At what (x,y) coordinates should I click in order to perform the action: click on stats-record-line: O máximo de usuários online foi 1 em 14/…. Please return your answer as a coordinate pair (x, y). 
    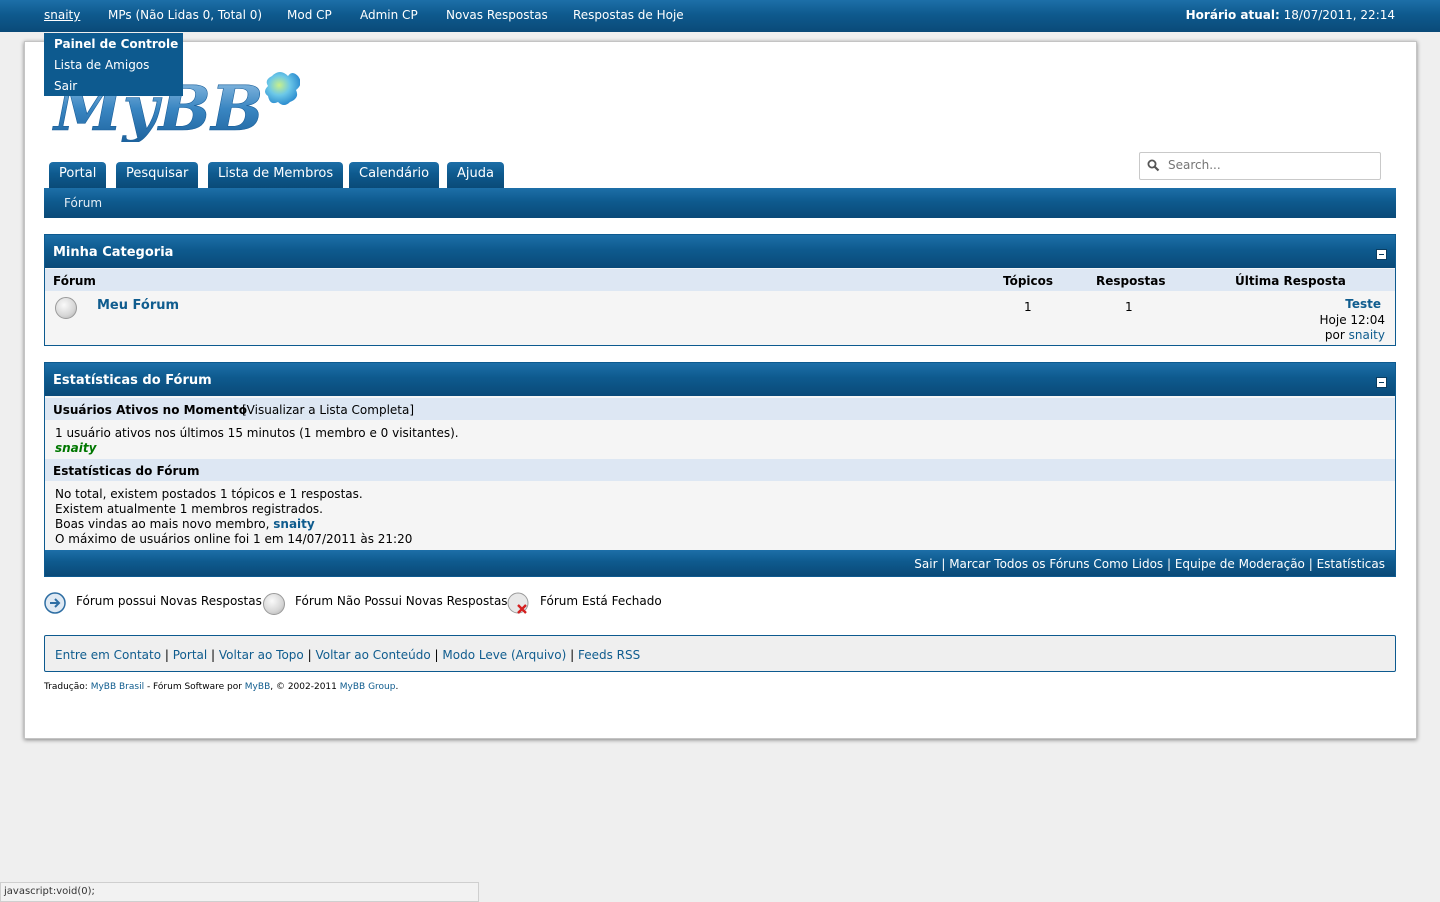
    Looking at the image, I should click on (234, 539).